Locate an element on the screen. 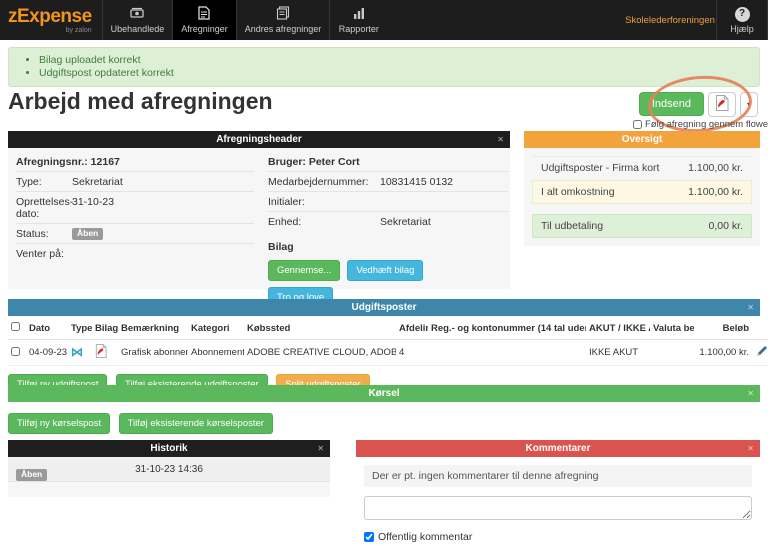 The width and height of the screenshot is (768, 550). koebssted-cell: ADOBE CREATIVE CLOUD, ADOBE.COM, is located at coordinates (320, 352).